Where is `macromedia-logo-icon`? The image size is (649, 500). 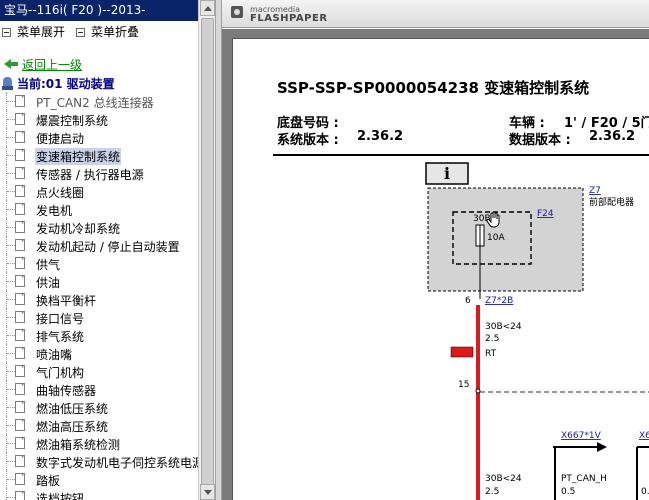 macromedia-logo-icon is located at coordinates (237, 12).